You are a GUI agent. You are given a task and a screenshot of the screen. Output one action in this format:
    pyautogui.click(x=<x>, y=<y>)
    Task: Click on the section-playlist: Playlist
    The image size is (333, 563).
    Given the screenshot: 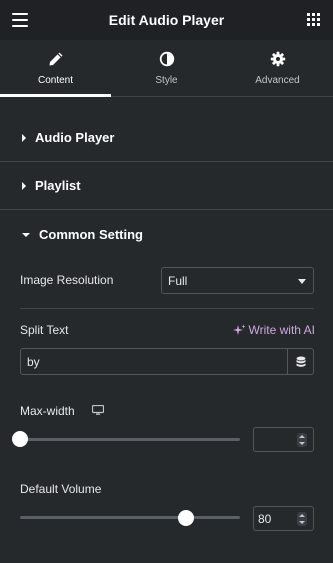 What is the action you would take?
    pyautogui.click(x=166, y=186)
    